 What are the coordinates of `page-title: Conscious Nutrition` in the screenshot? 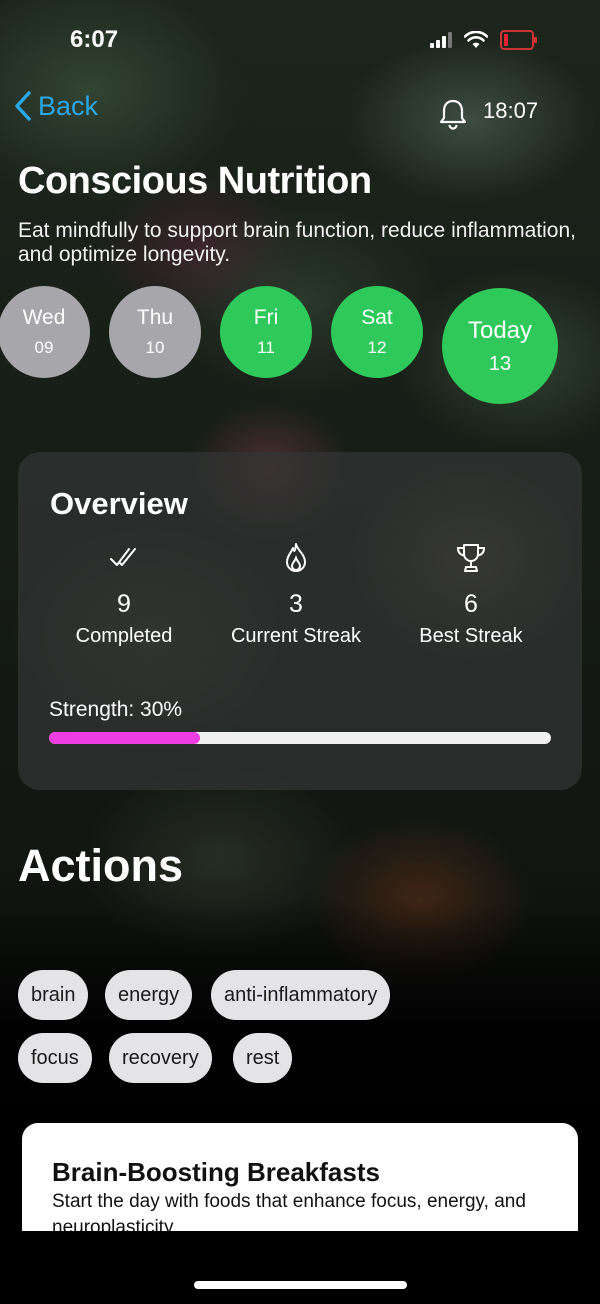 It's located at (195, 181).